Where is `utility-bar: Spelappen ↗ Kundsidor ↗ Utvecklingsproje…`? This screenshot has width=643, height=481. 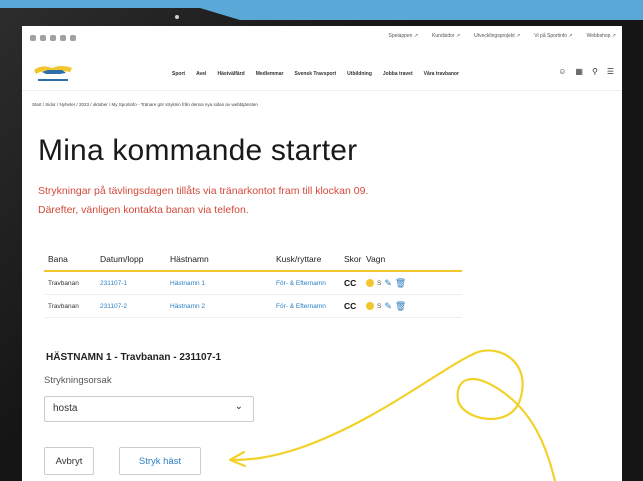
utility-bar: Spelappen ↗ Kundsidor ↗ Utvecklingsproje… is located at coordinates (322, 38).